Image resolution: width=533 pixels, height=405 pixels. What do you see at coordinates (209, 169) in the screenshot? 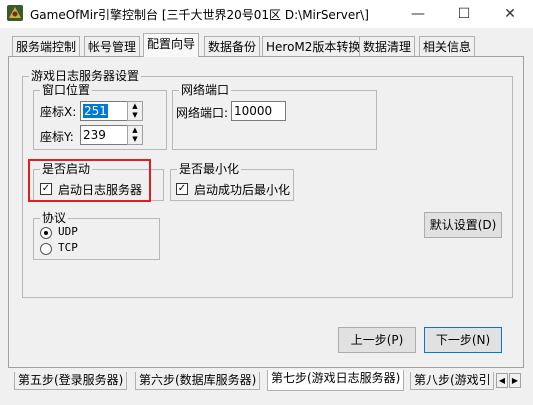
I see `group-title: 是否最小化` at bounding box center [209, 169].